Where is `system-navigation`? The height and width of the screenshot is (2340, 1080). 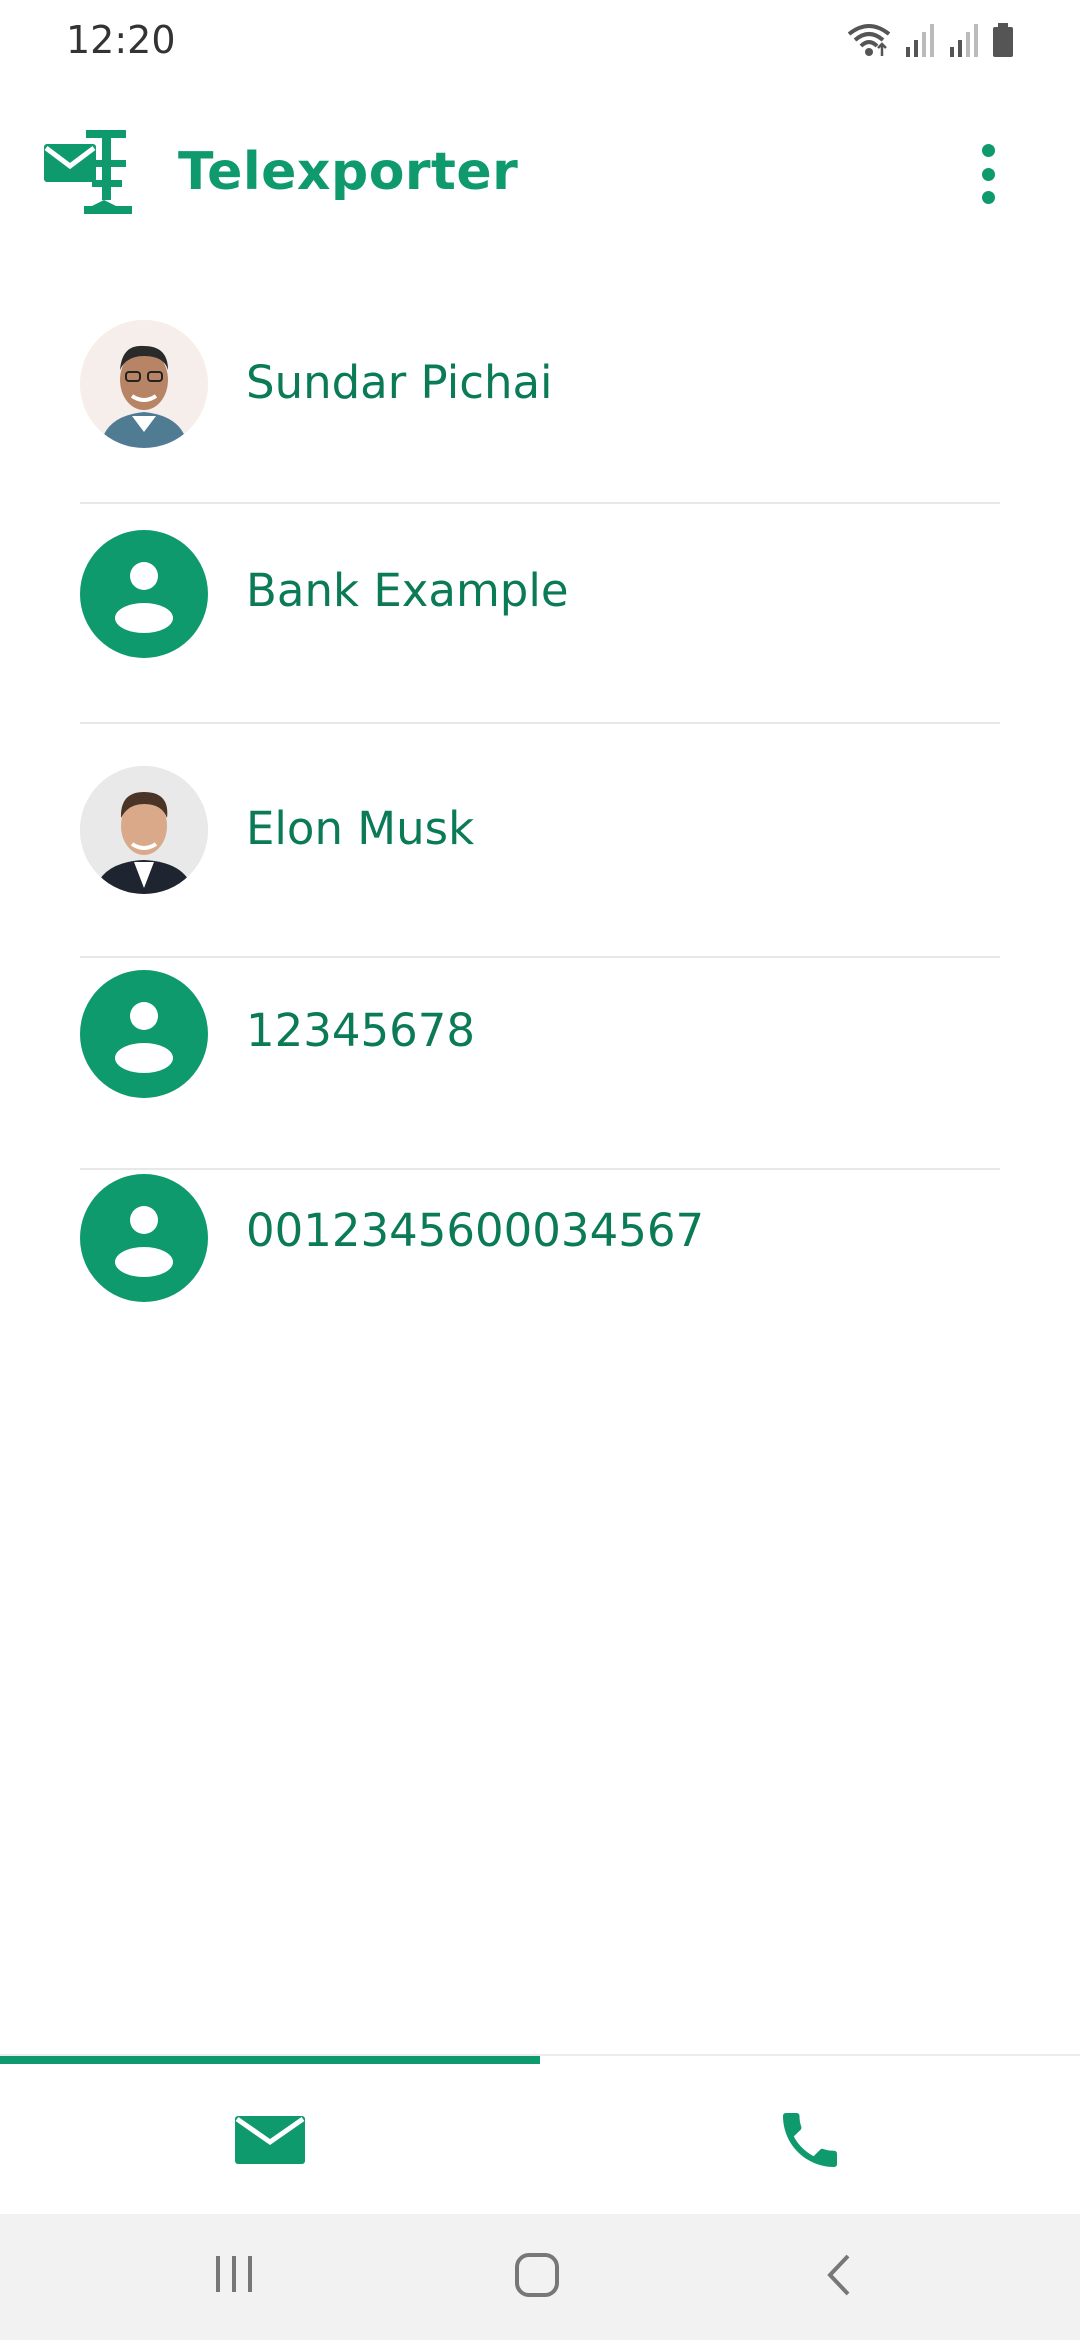 system-navigation is located at coordinates (540, 2277).